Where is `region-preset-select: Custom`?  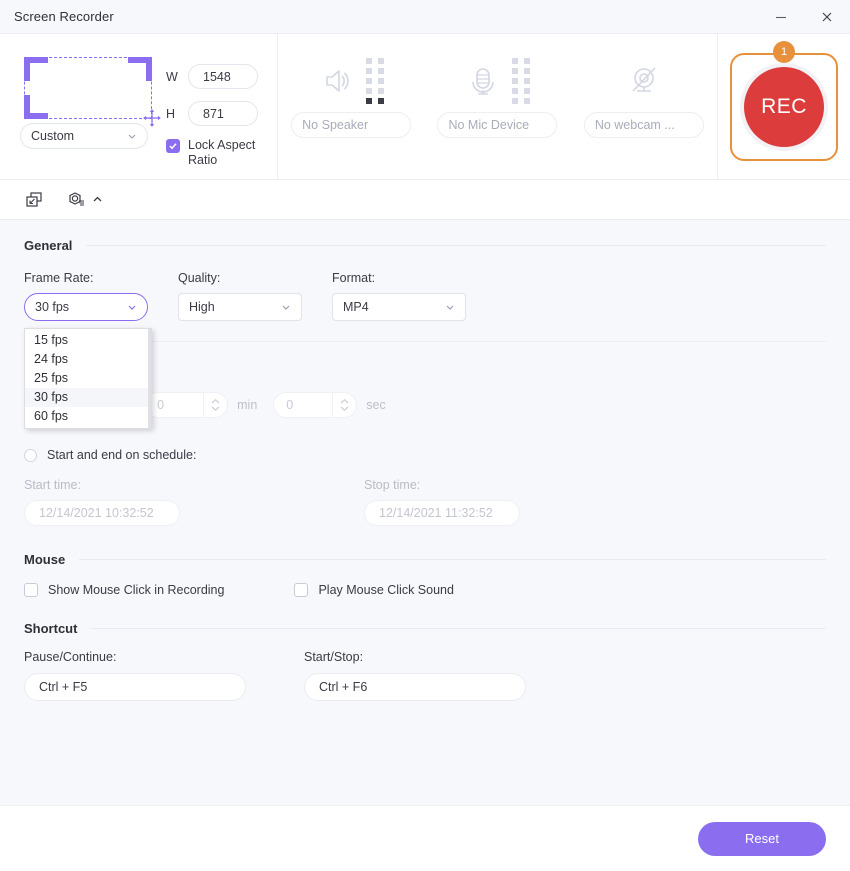 region-preset-select: Custom is located at coordinates (84, 136).